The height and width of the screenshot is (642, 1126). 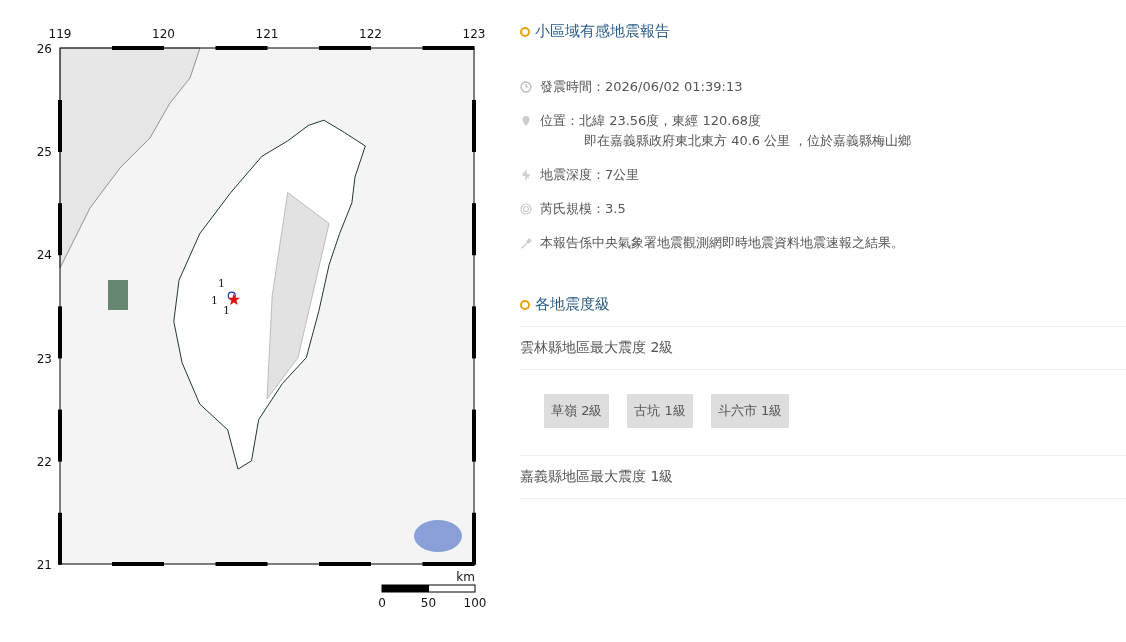 What do you see at coordinates (577, 411) in the screenshot?
I see `station-intensity-tag: 草嶺 2級` at bounding box center [577, 411].